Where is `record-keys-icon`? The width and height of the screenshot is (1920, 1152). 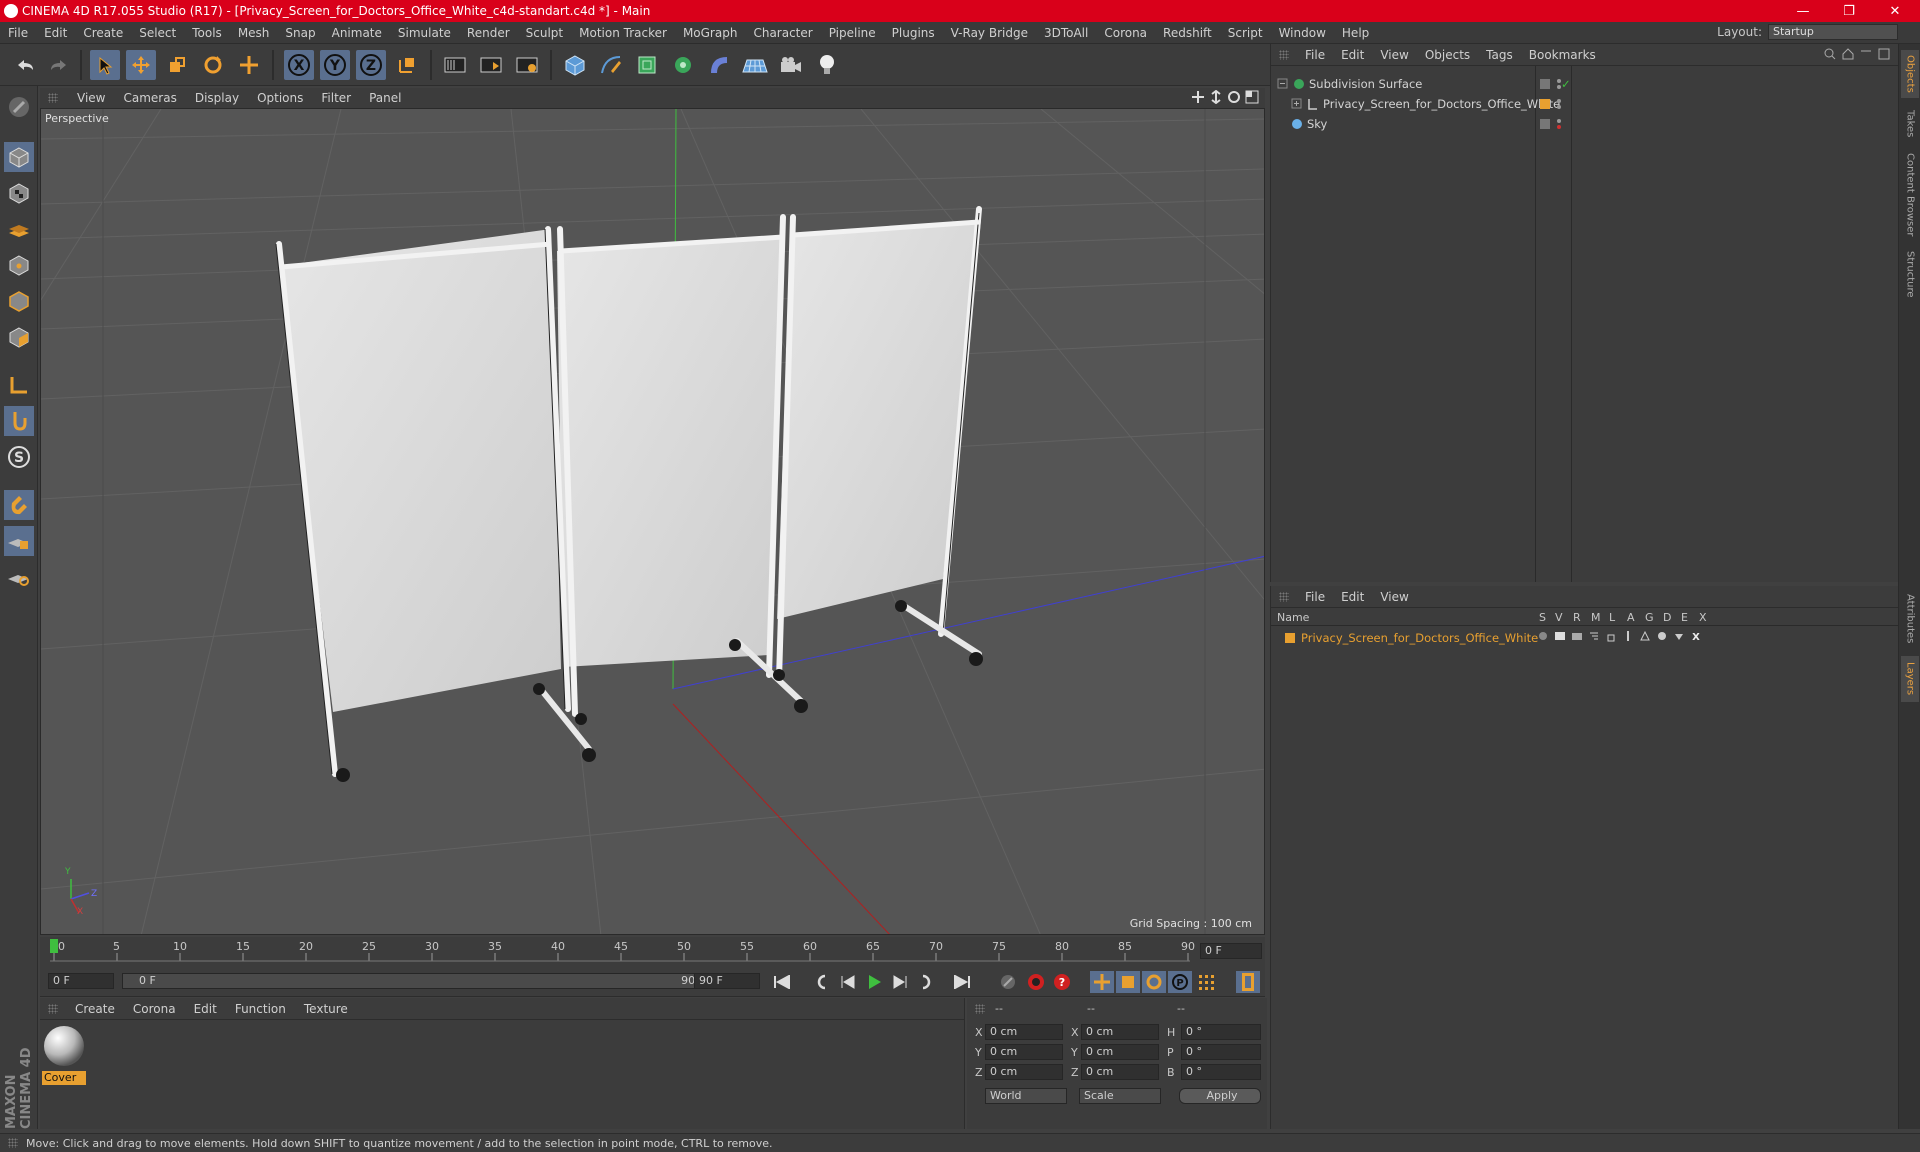 record-keys-icon is located at coordinates (1008, 982).